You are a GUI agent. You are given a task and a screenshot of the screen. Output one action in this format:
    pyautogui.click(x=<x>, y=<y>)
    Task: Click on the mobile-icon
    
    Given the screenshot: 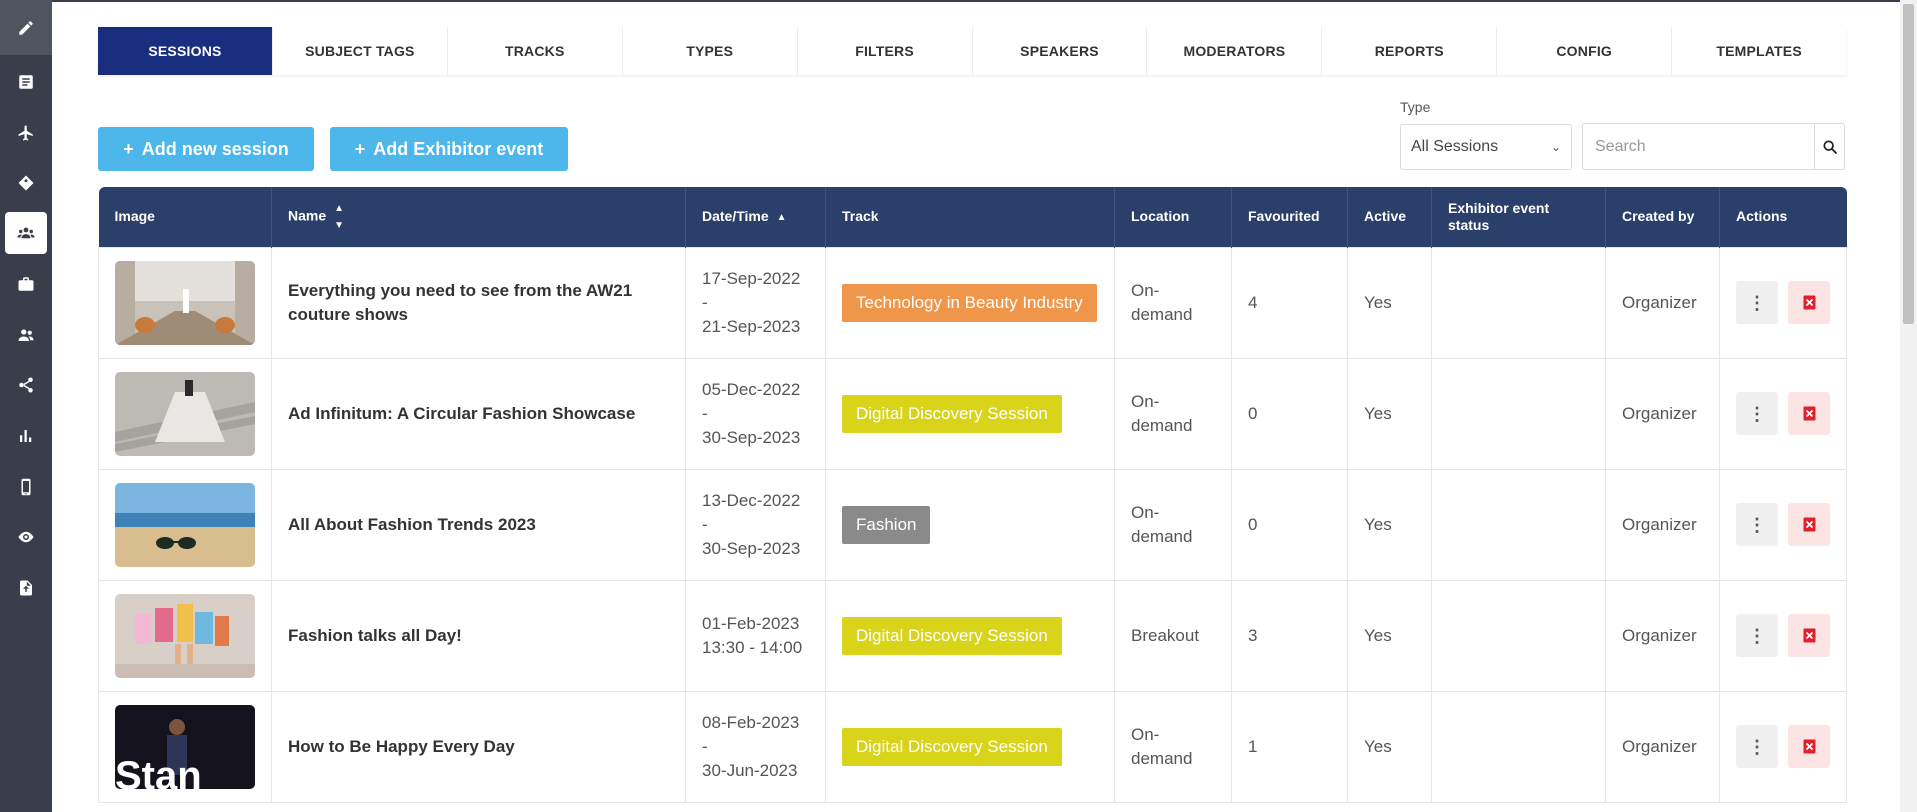 What is the action you would take?
    pyautogui.click(x=26, y=487)
    